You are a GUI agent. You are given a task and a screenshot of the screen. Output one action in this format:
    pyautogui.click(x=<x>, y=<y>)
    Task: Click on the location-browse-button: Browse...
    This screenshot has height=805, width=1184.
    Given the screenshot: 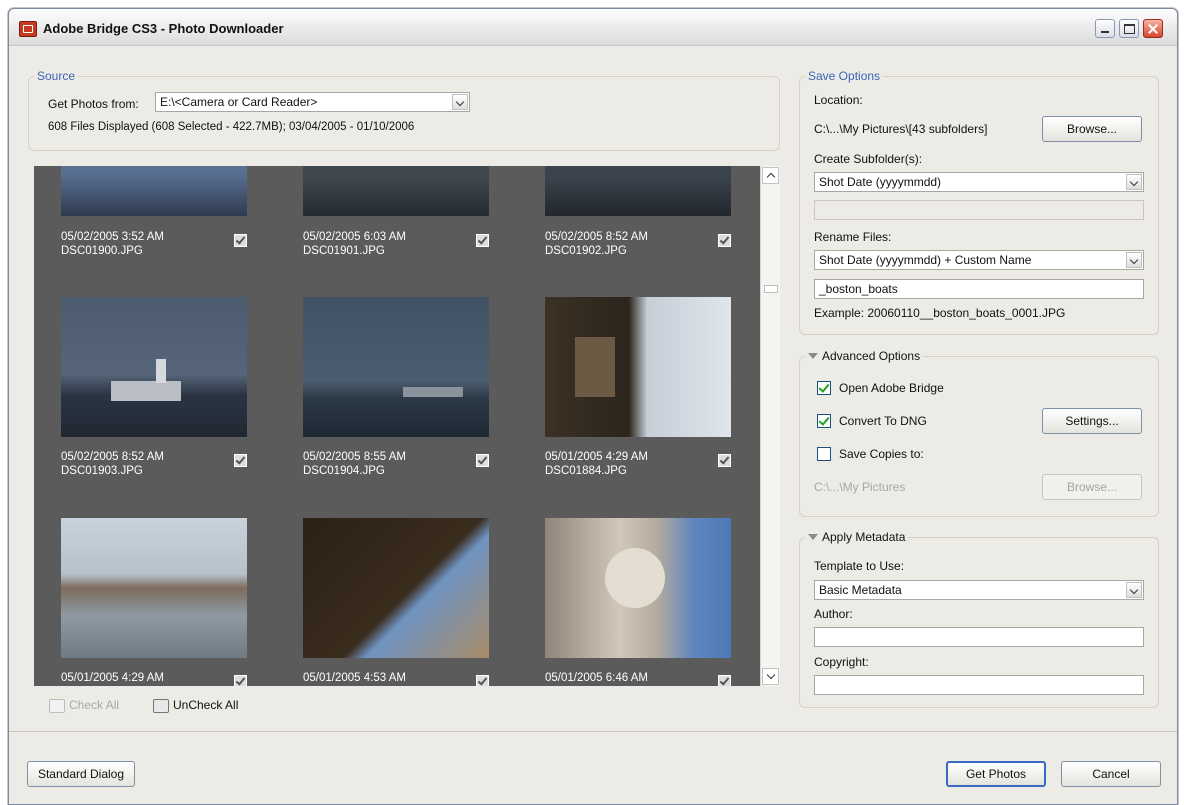 What is the action you would take?
    pyautogui.click(x=1092, y=129)
    